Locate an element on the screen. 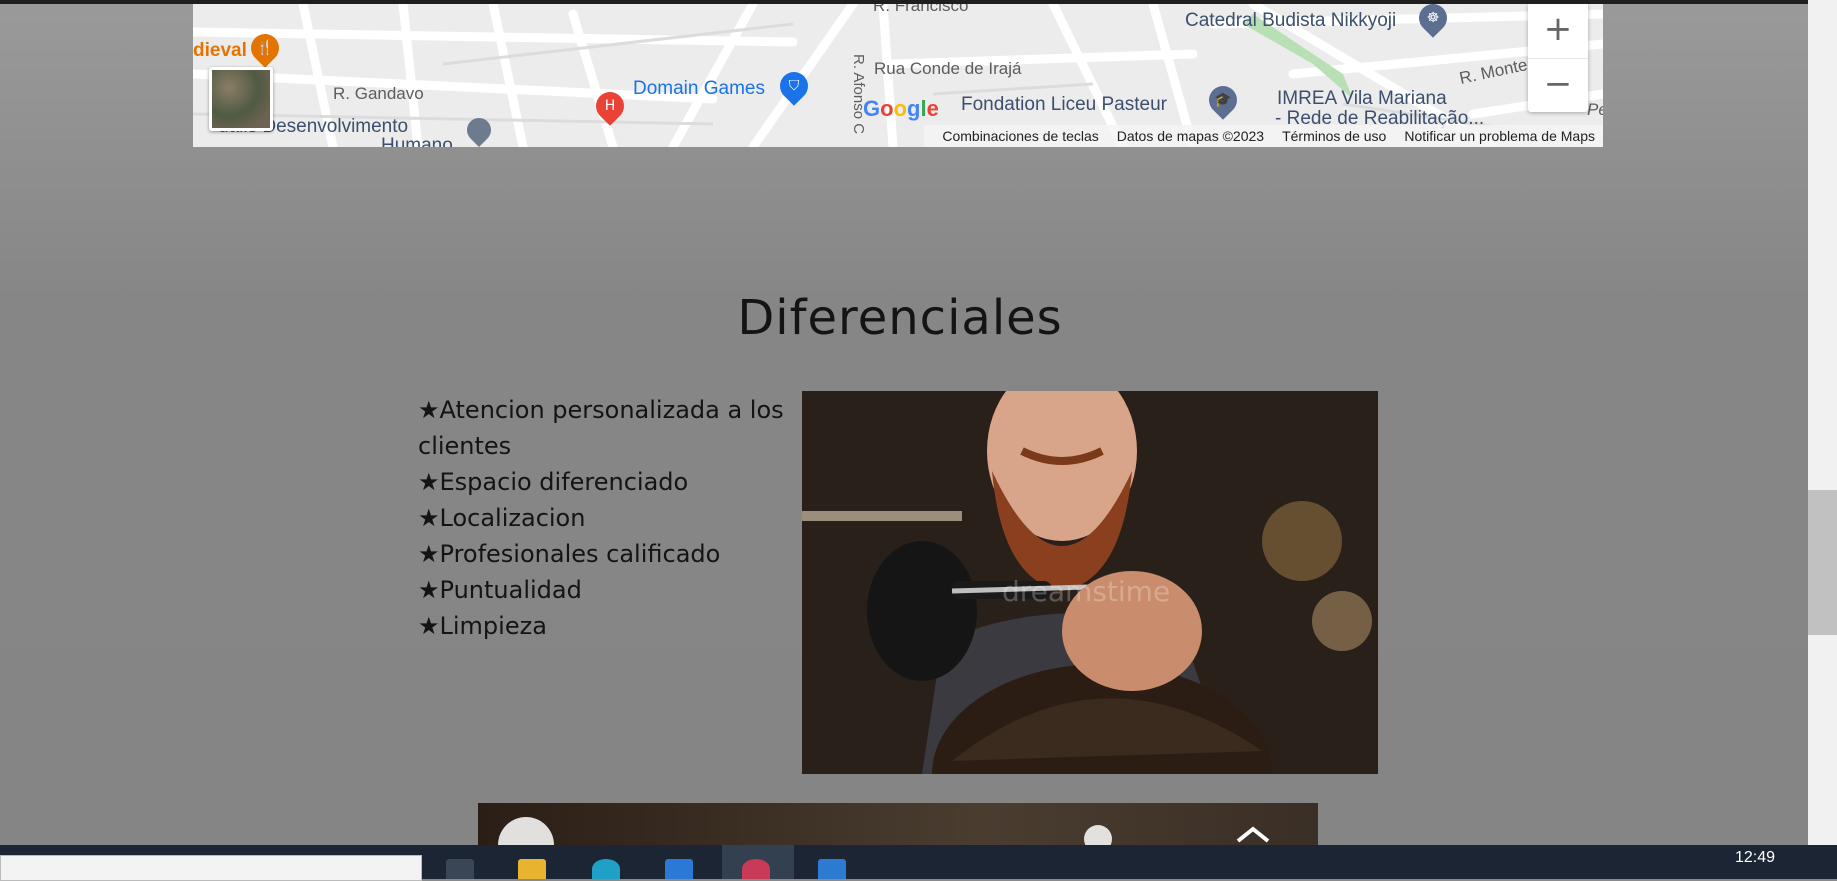  map-label-afonso: R. Afonso C is located at coordinates (858, 94).